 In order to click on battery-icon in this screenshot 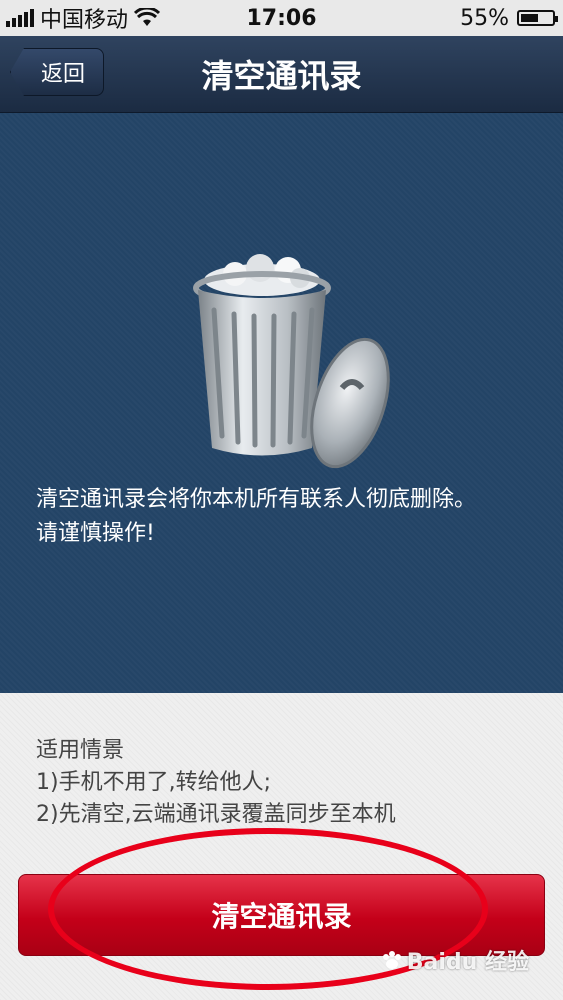, I will do `click(537, 18)`.